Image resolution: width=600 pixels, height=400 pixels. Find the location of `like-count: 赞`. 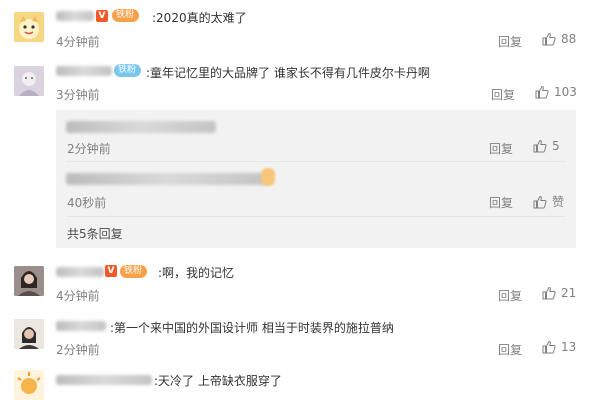

like-count: 赞 is located at coordinates (558, 202).